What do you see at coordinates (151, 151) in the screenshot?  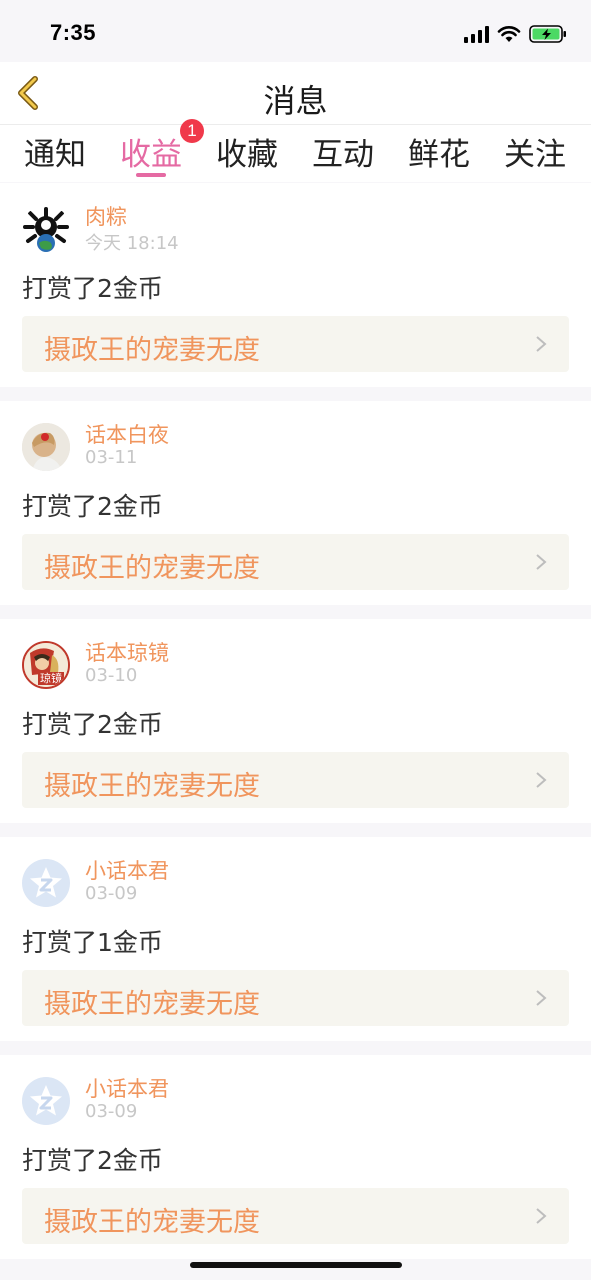 I see `tab-earnings: 收益` at bounding box center [151, 151].